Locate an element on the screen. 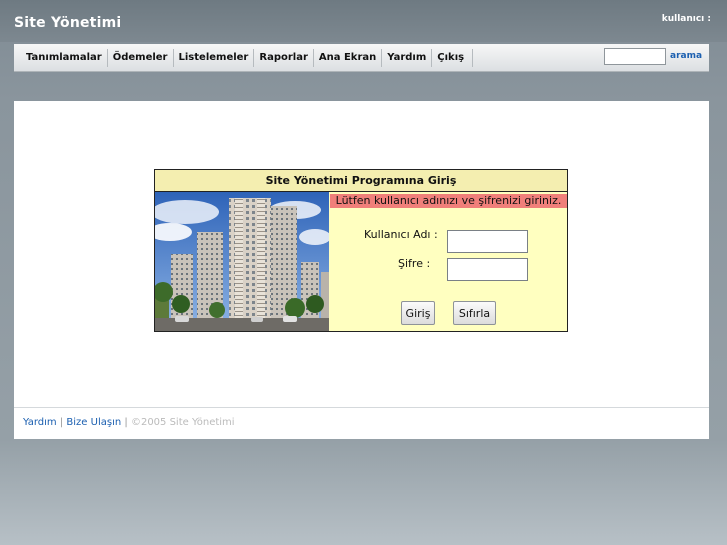  nav-item-cikis: Çıkış is located at coordinates (453, 57).